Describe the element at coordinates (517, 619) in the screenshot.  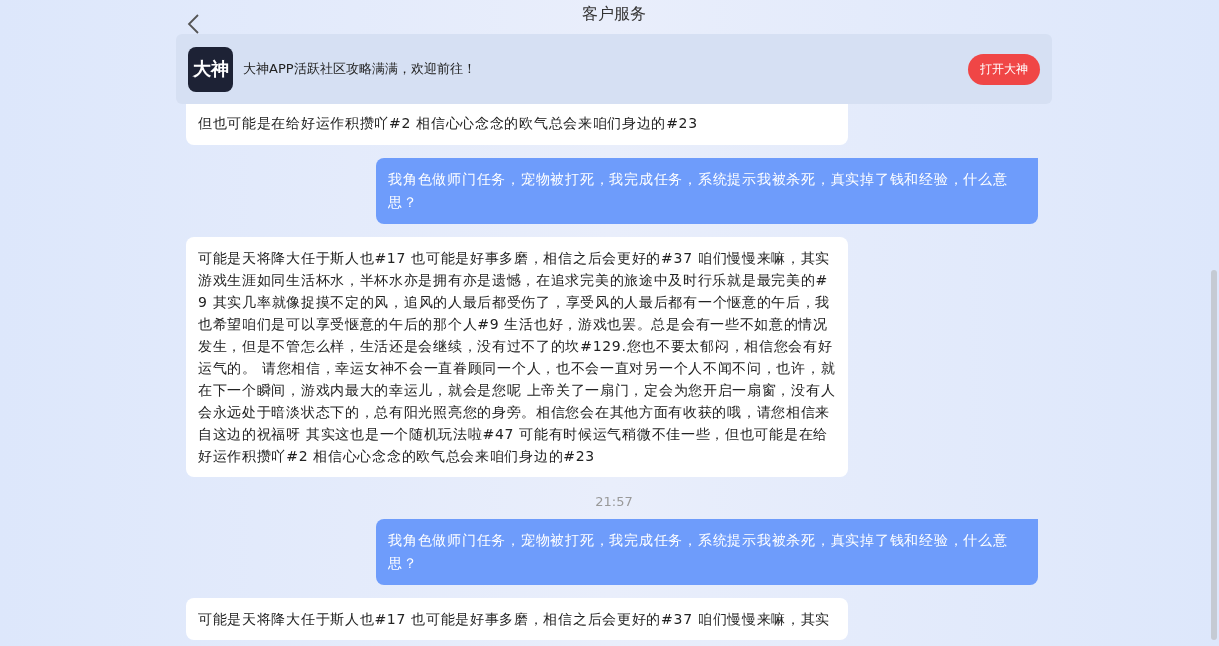
I see `agent-message: 可能是天将降大任于斯人也#17 也可能是好事多磨，相信之后会更好的#37 咱们慢慢来嘛，其实` at that location.